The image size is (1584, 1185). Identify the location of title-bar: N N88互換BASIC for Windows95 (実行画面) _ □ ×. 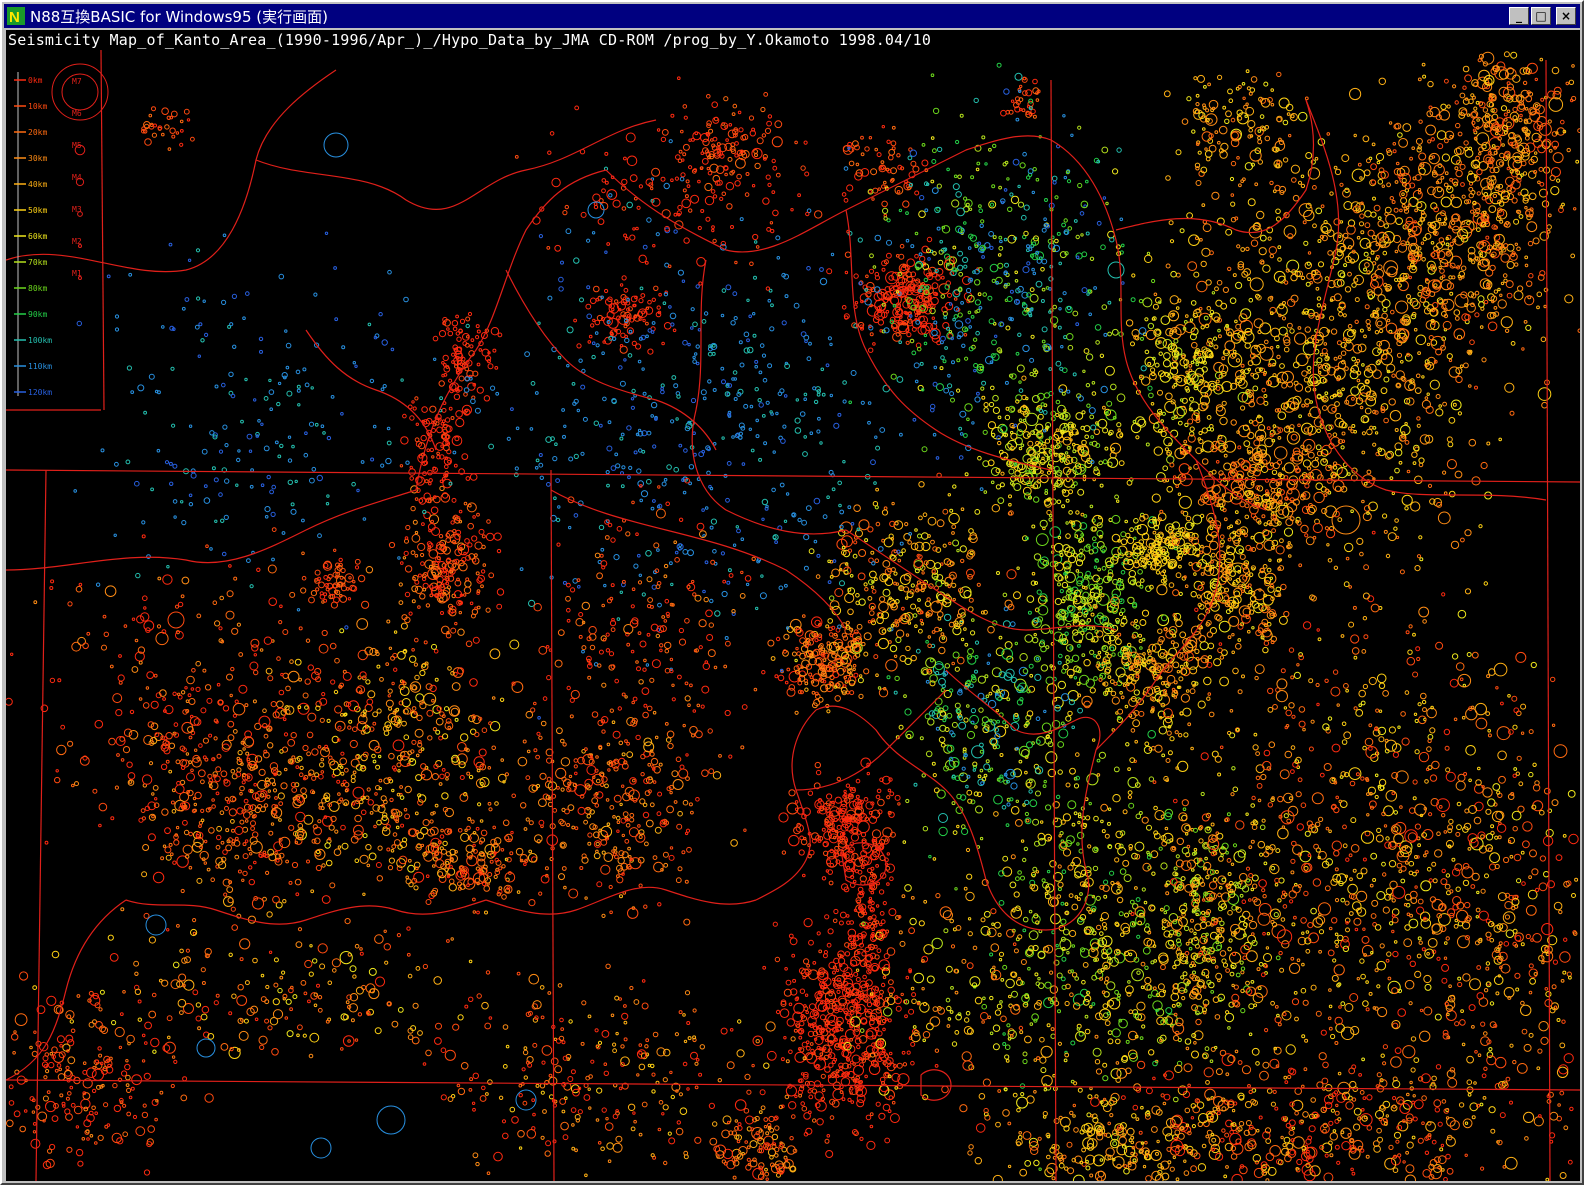
(792, 16).